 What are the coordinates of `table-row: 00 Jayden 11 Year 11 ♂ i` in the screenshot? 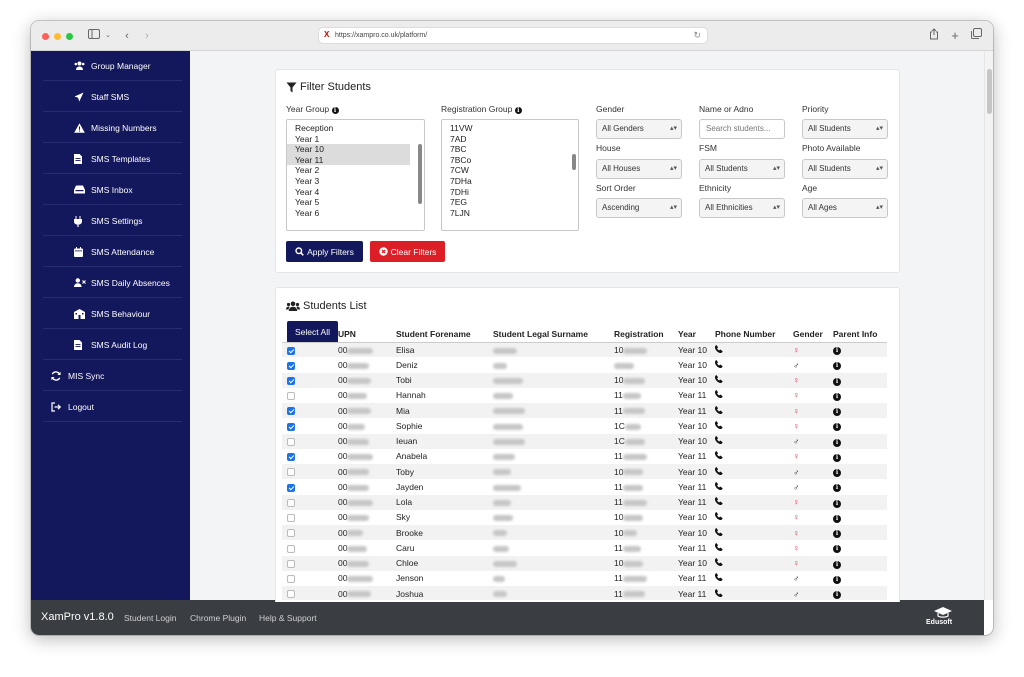 It's located at (584, 486).